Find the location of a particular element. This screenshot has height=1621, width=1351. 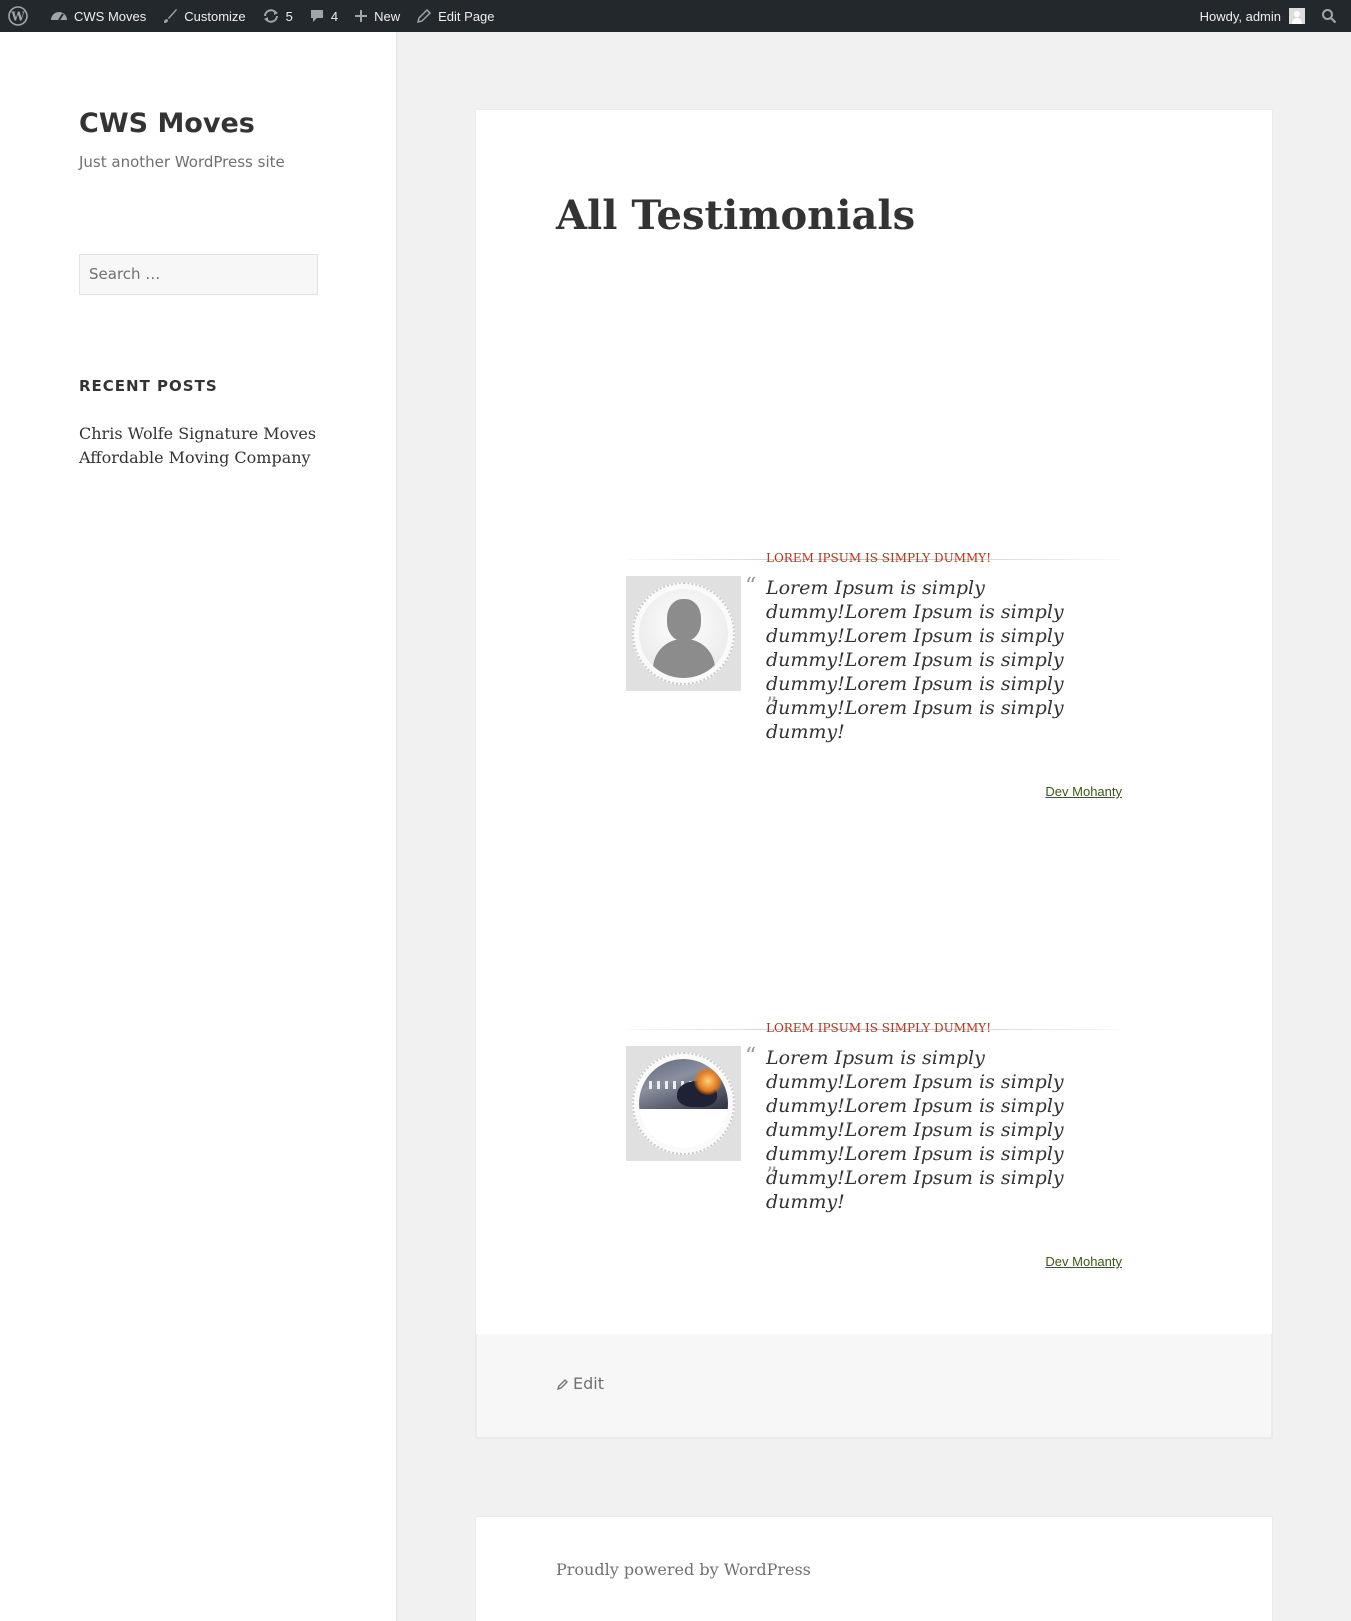

comments-link: 4 is located at coordinates (323, 16).